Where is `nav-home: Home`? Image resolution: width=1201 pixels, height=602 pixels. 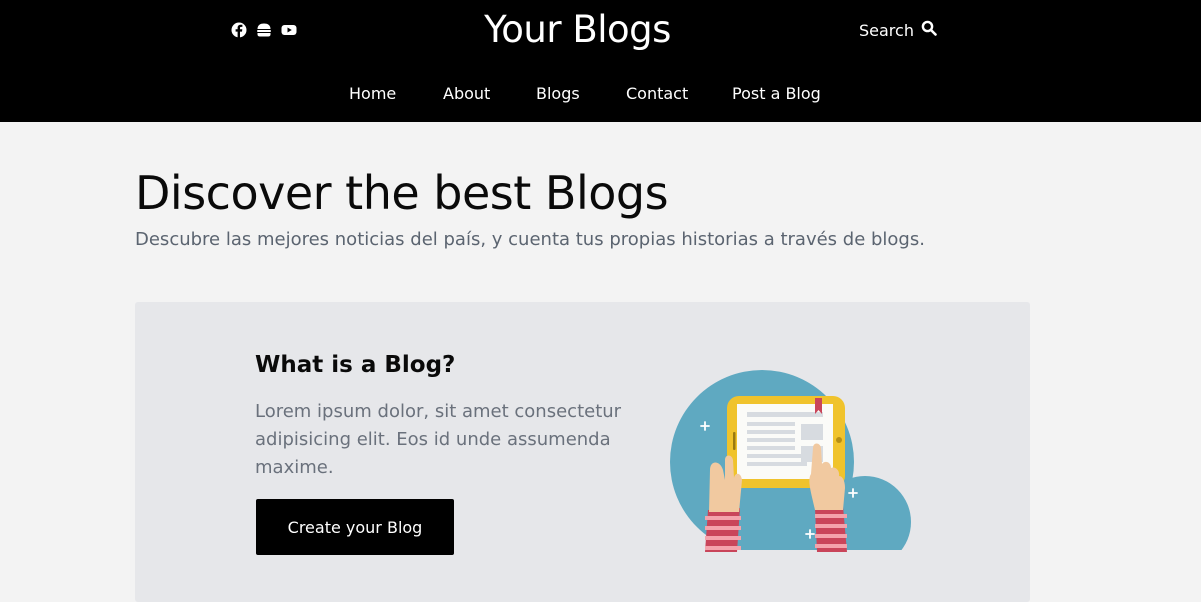 nav-home: Home is located at coordinates (372, 93).